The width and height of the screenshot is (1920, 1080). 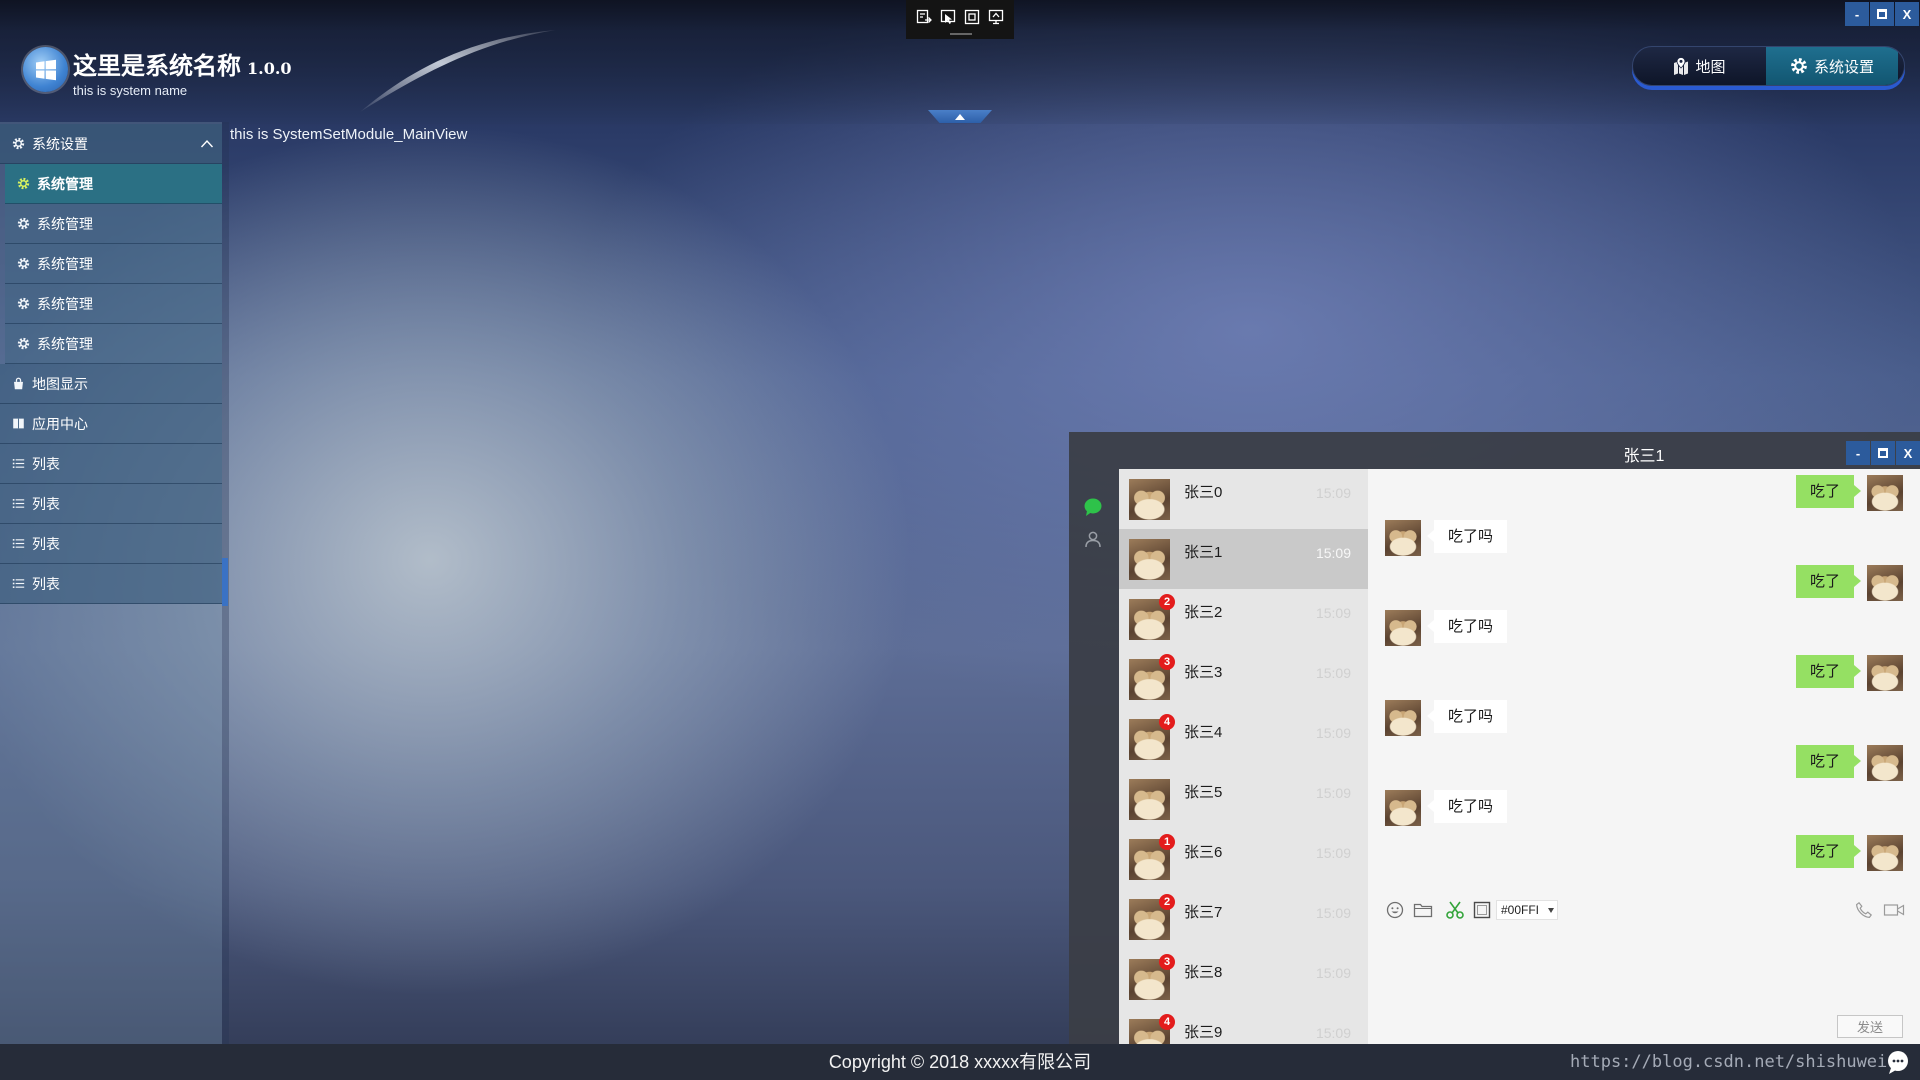 I want to click on contact-item: 2 张三7 15:09, so click(x=1243, y=919).